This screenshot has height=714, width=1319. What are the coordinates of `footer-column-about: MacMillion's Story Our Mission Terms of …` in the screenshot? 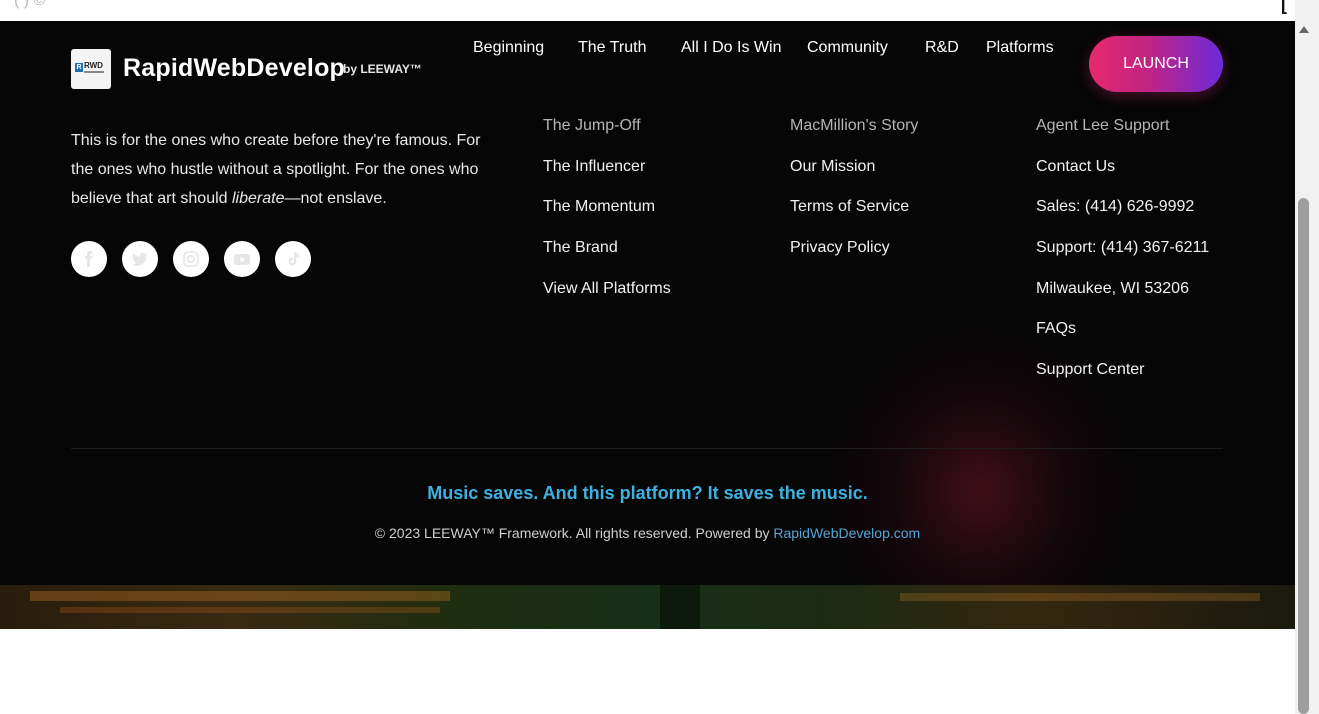 It's located at (854, 197).